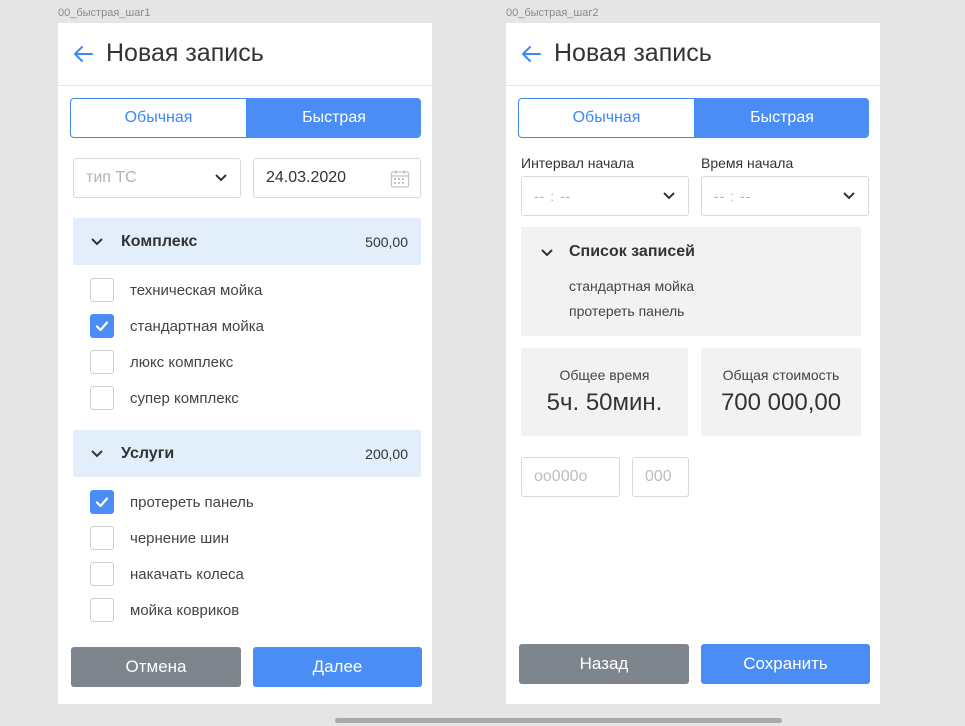  I want to click on total-time-value: 5ч. 50мин., so click(604, 402).